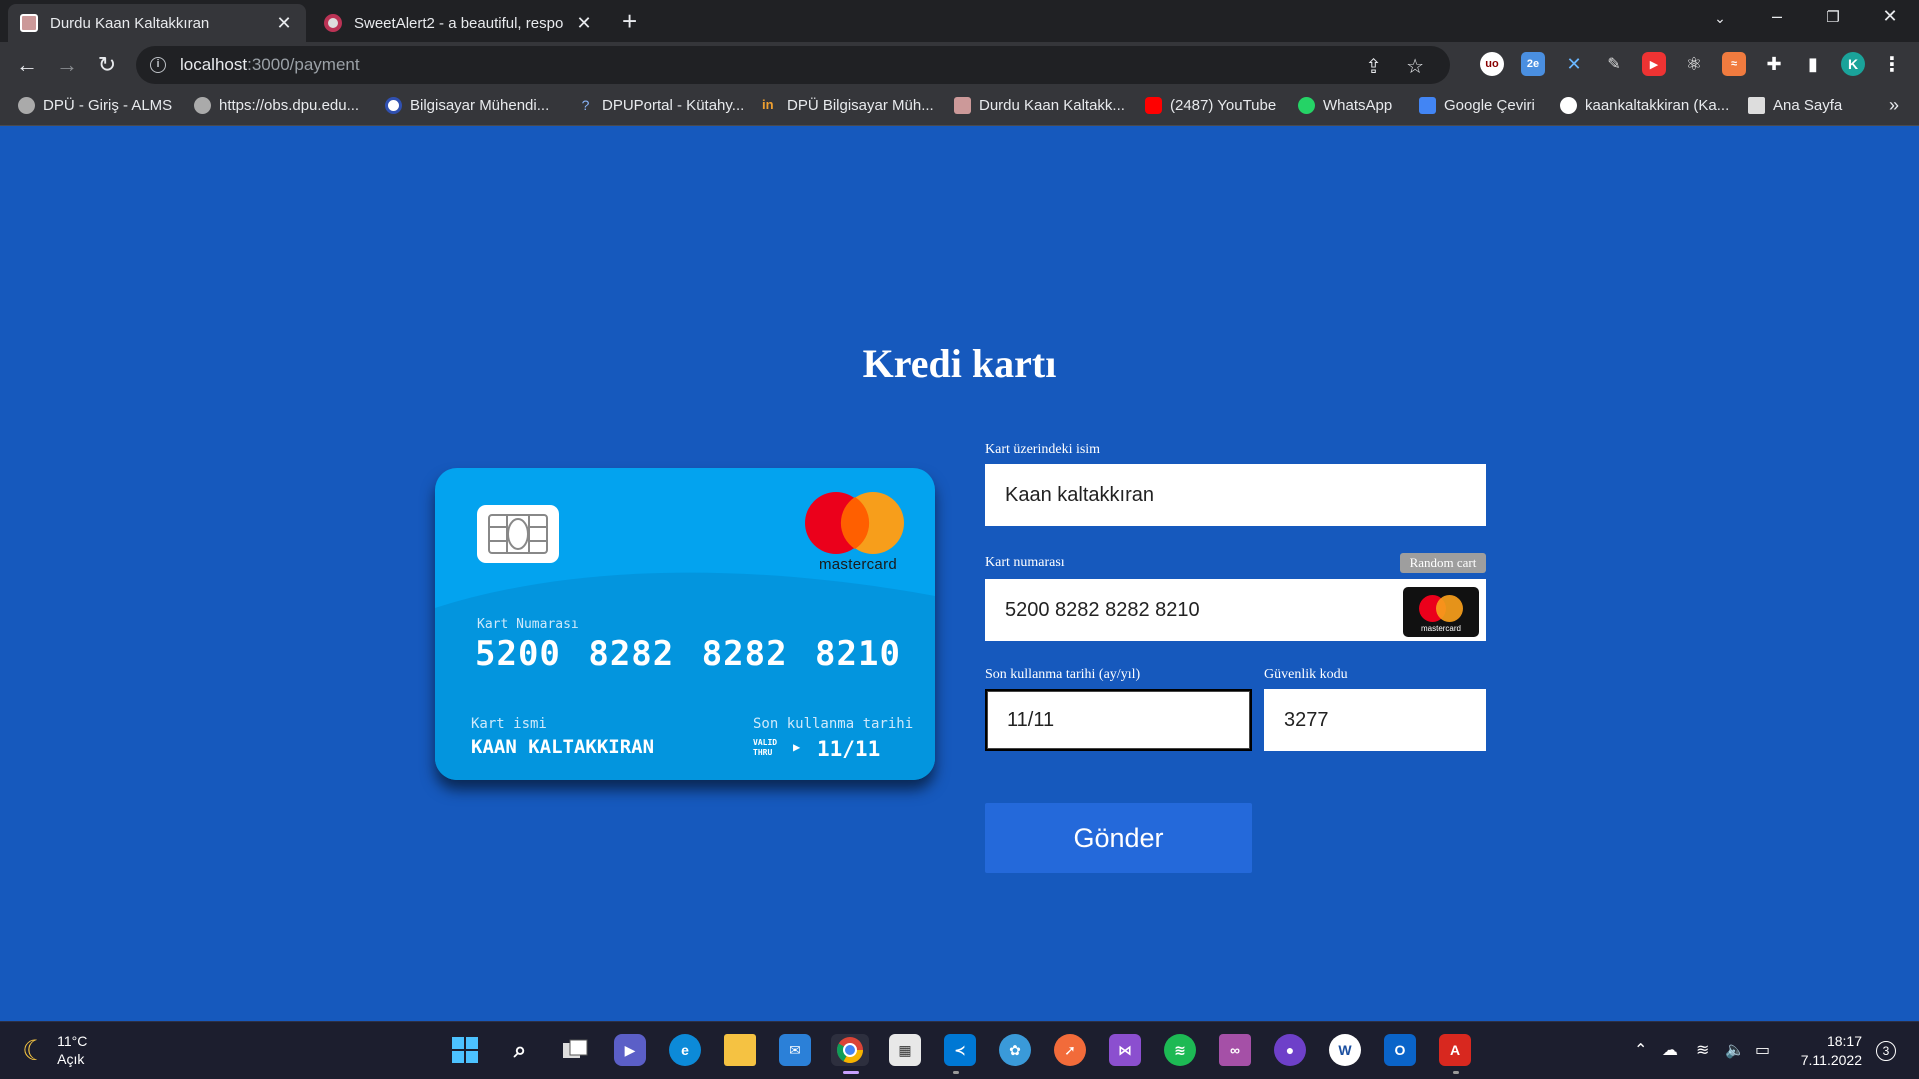  I want to click on tab-search-icon: ⌄, so click(1720, 18).